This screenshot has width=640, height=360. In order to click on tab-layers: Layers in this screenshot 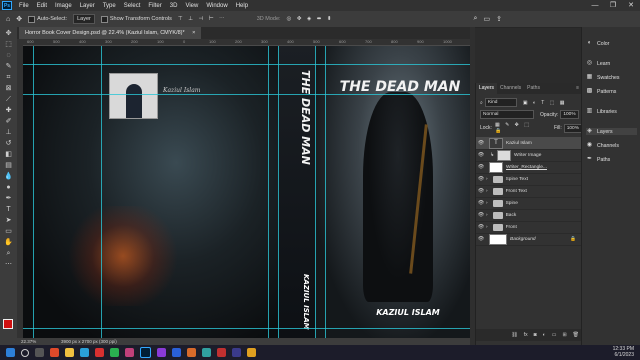, I will do `click(487, 88)`.